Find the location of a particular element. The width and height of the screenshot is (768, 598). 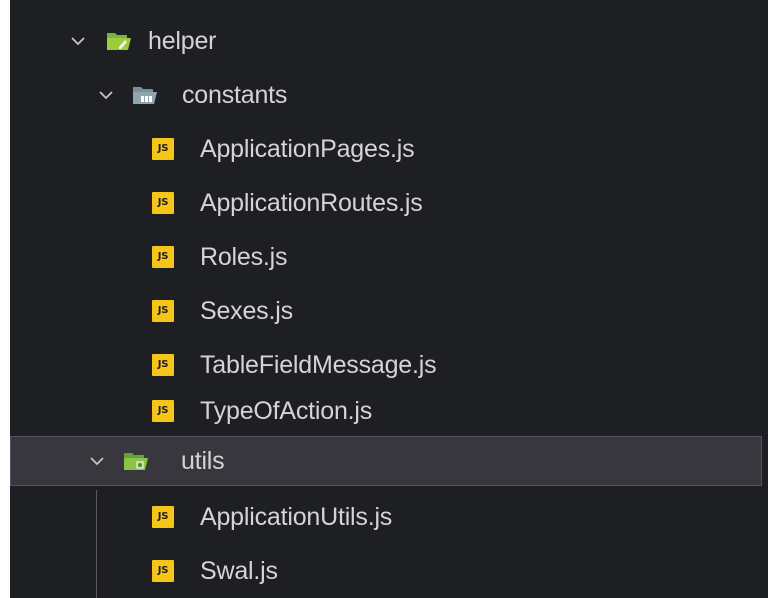

tree-folder-helper: helper is located at coordinates (386, 41).